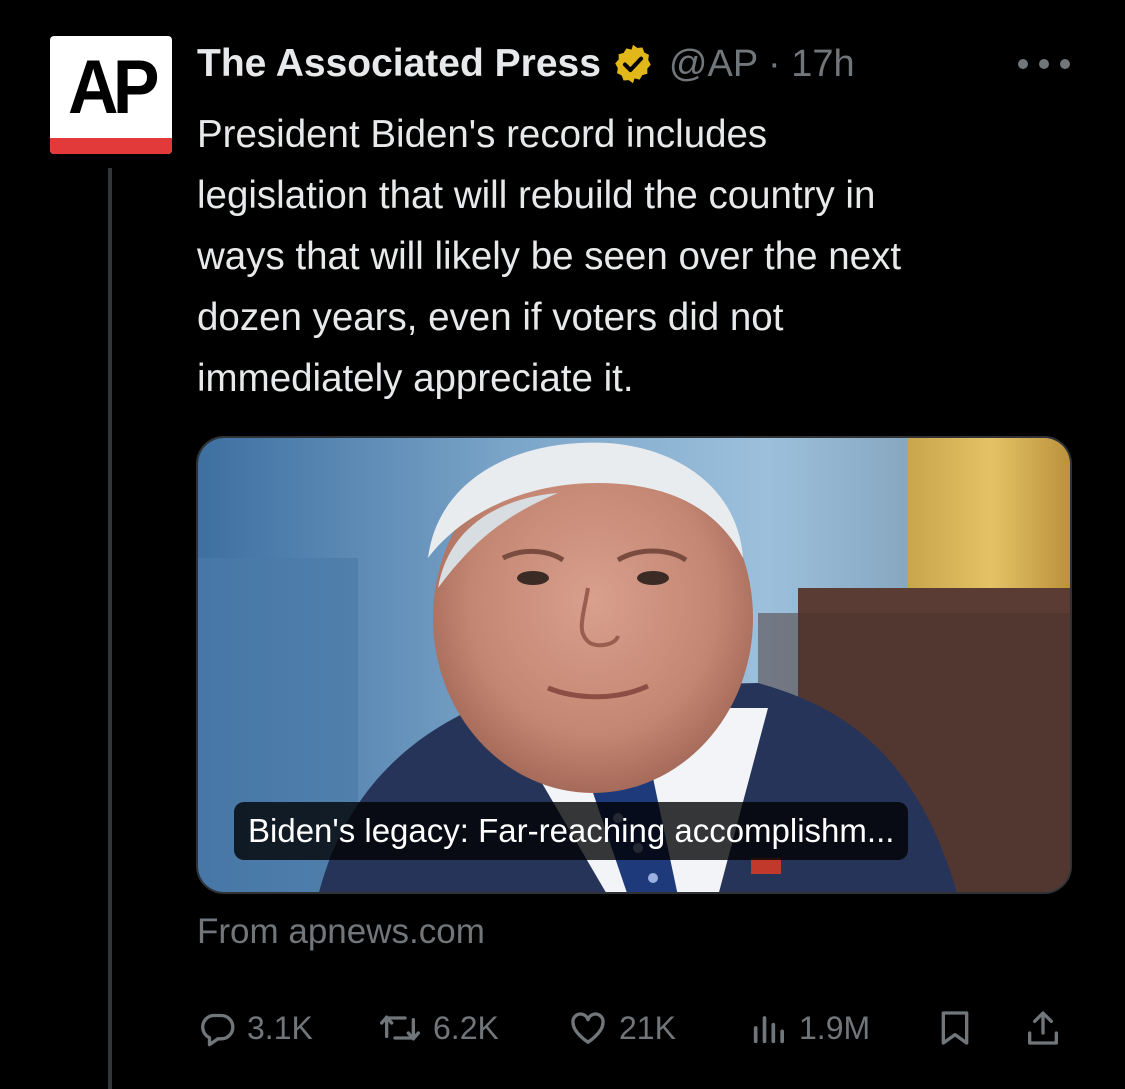 The image size is (1125, 1089). I want to click on handle-and-time: @AP · 17h, so click(762, 64).